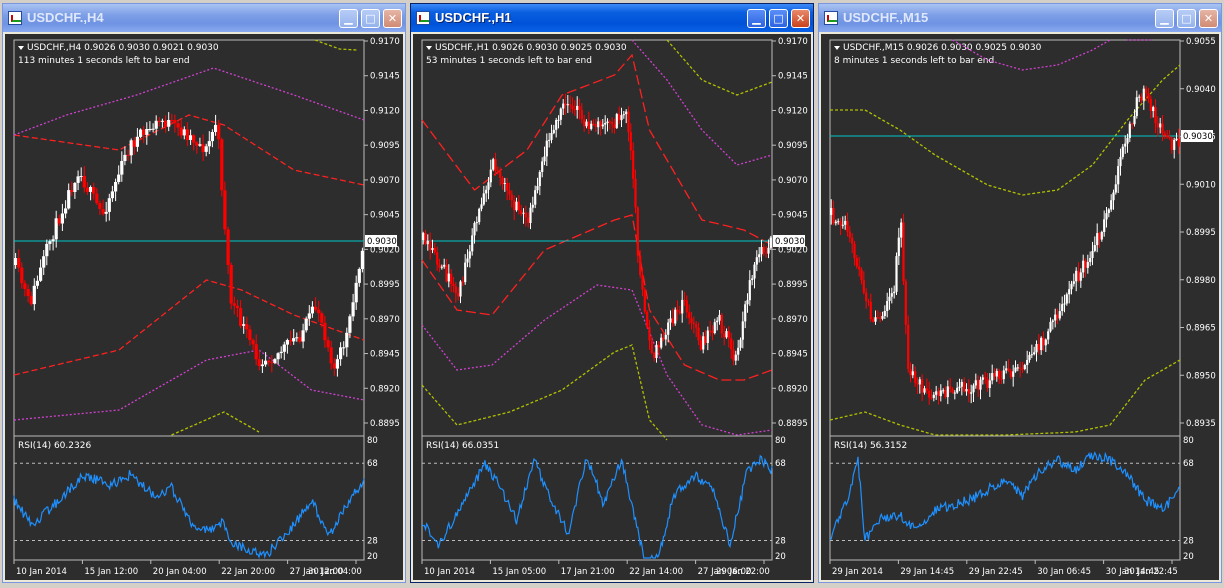 The height and width of the screenshot is (588, 1224). What do you see at coordinates (248, 572) in the screenshot?
I see `time-axis-label: 22 Jan 20:00` at bounding box center [248, 572].